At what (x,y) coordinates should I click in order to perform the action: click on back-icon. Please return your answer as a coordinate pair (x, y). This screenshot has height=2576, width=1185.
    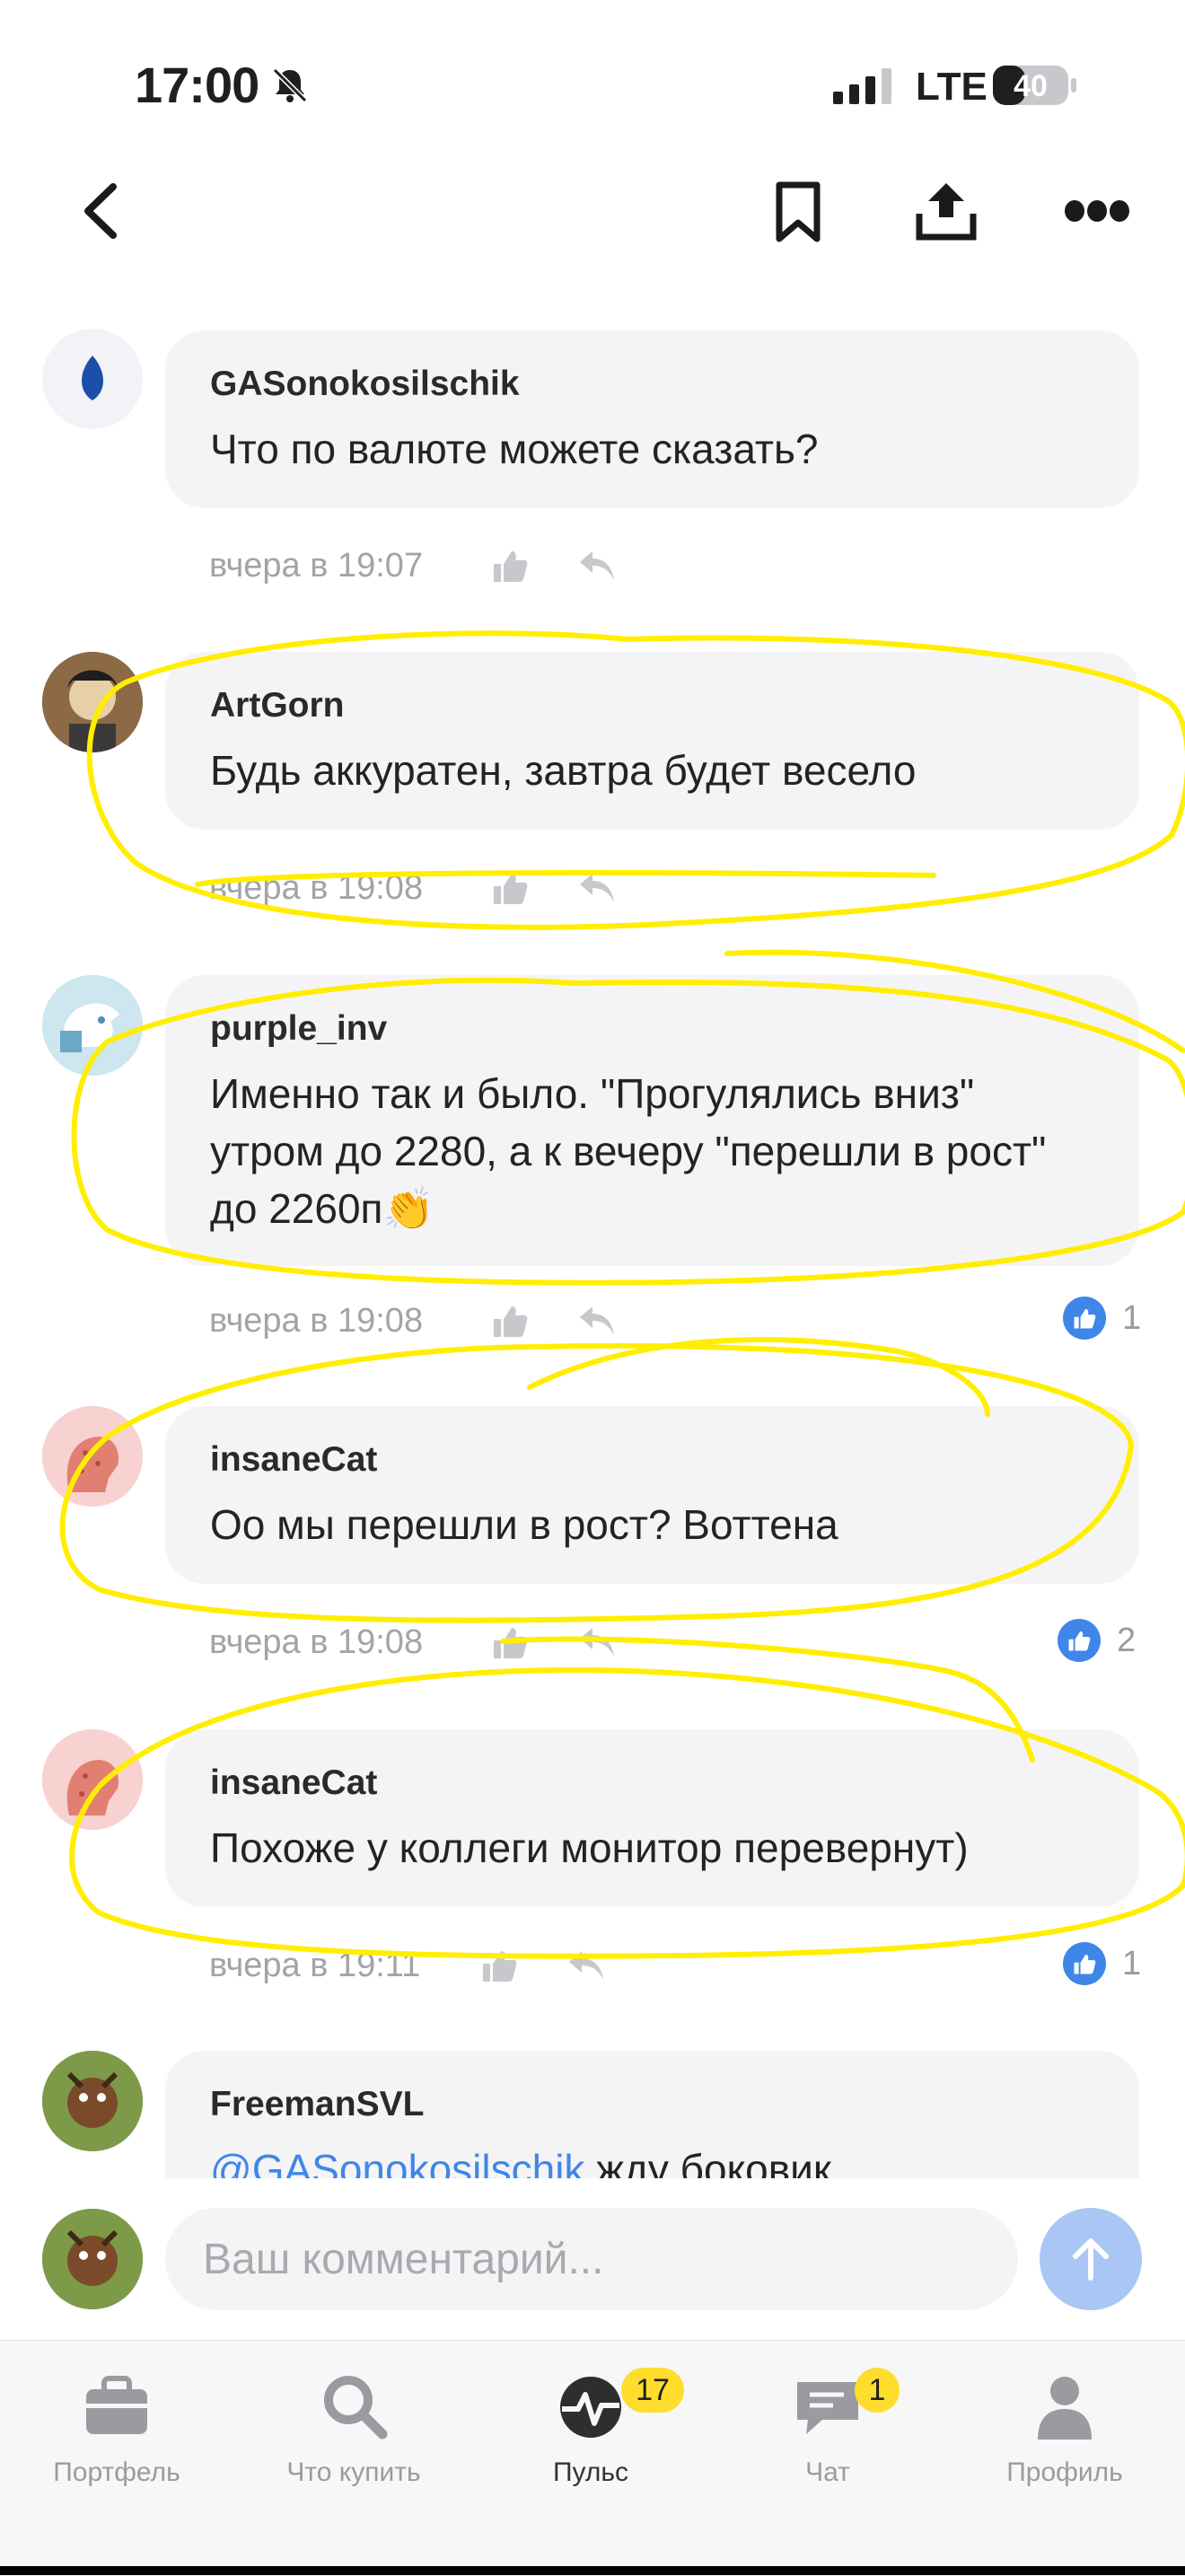
    Looking at the image, I should click on (100, 211).